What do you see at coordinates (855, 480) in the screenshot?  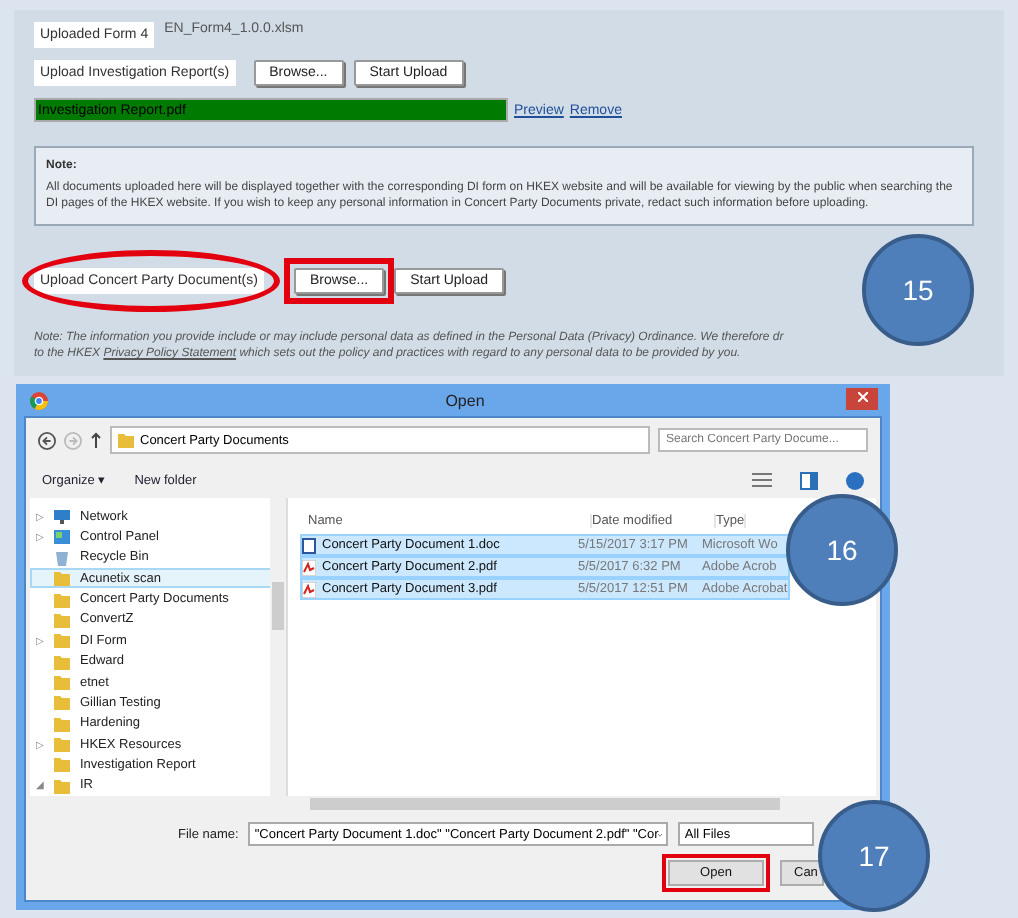 I see `help-icon` at bounding box center [855, 480].